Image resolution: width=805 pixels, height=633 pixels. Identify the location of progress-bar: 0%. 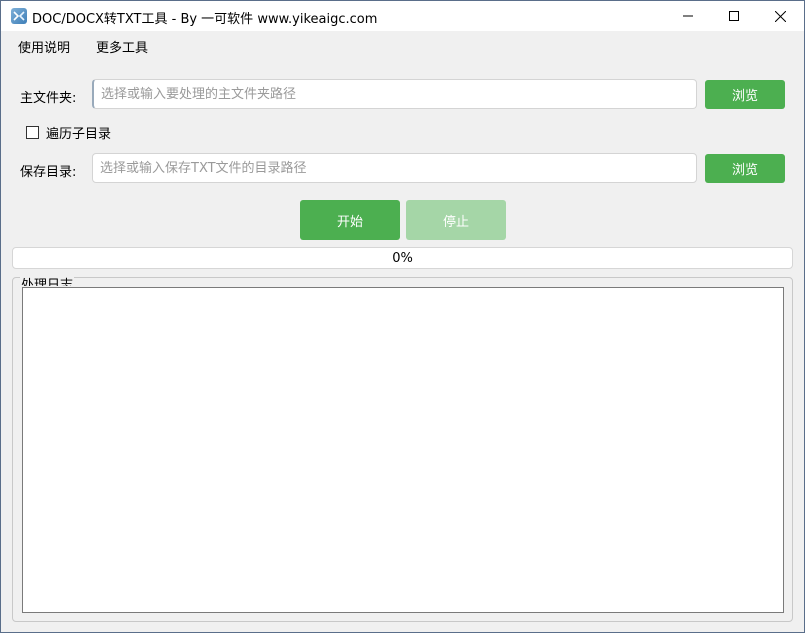
(402, 258).